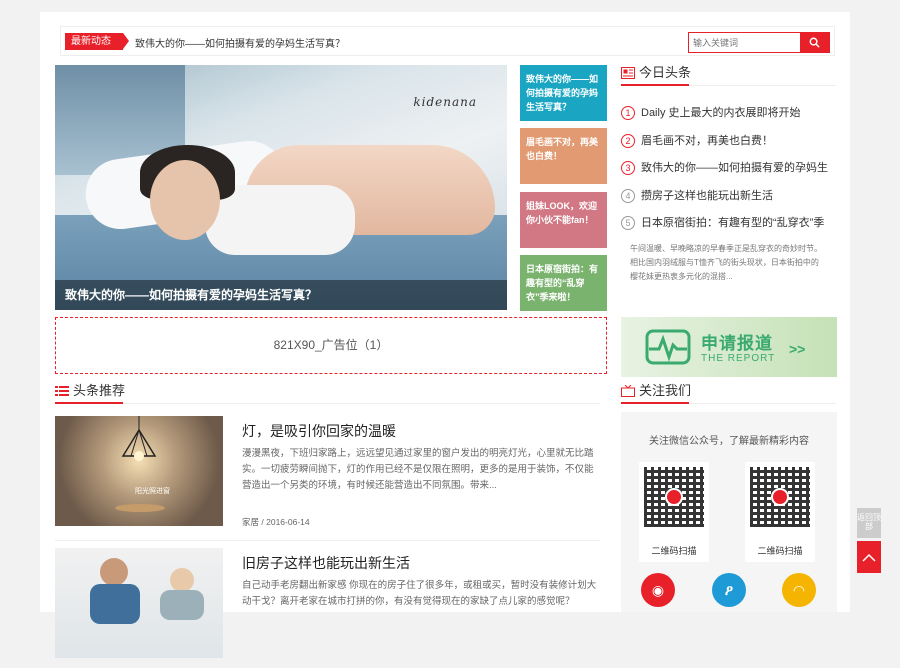 Image resolution: width=900 pixels, height=668 pixels. Describe the element at coordinates (869, 523) in the screenshot. I see `float-side-button: 返回顶部` at that location.